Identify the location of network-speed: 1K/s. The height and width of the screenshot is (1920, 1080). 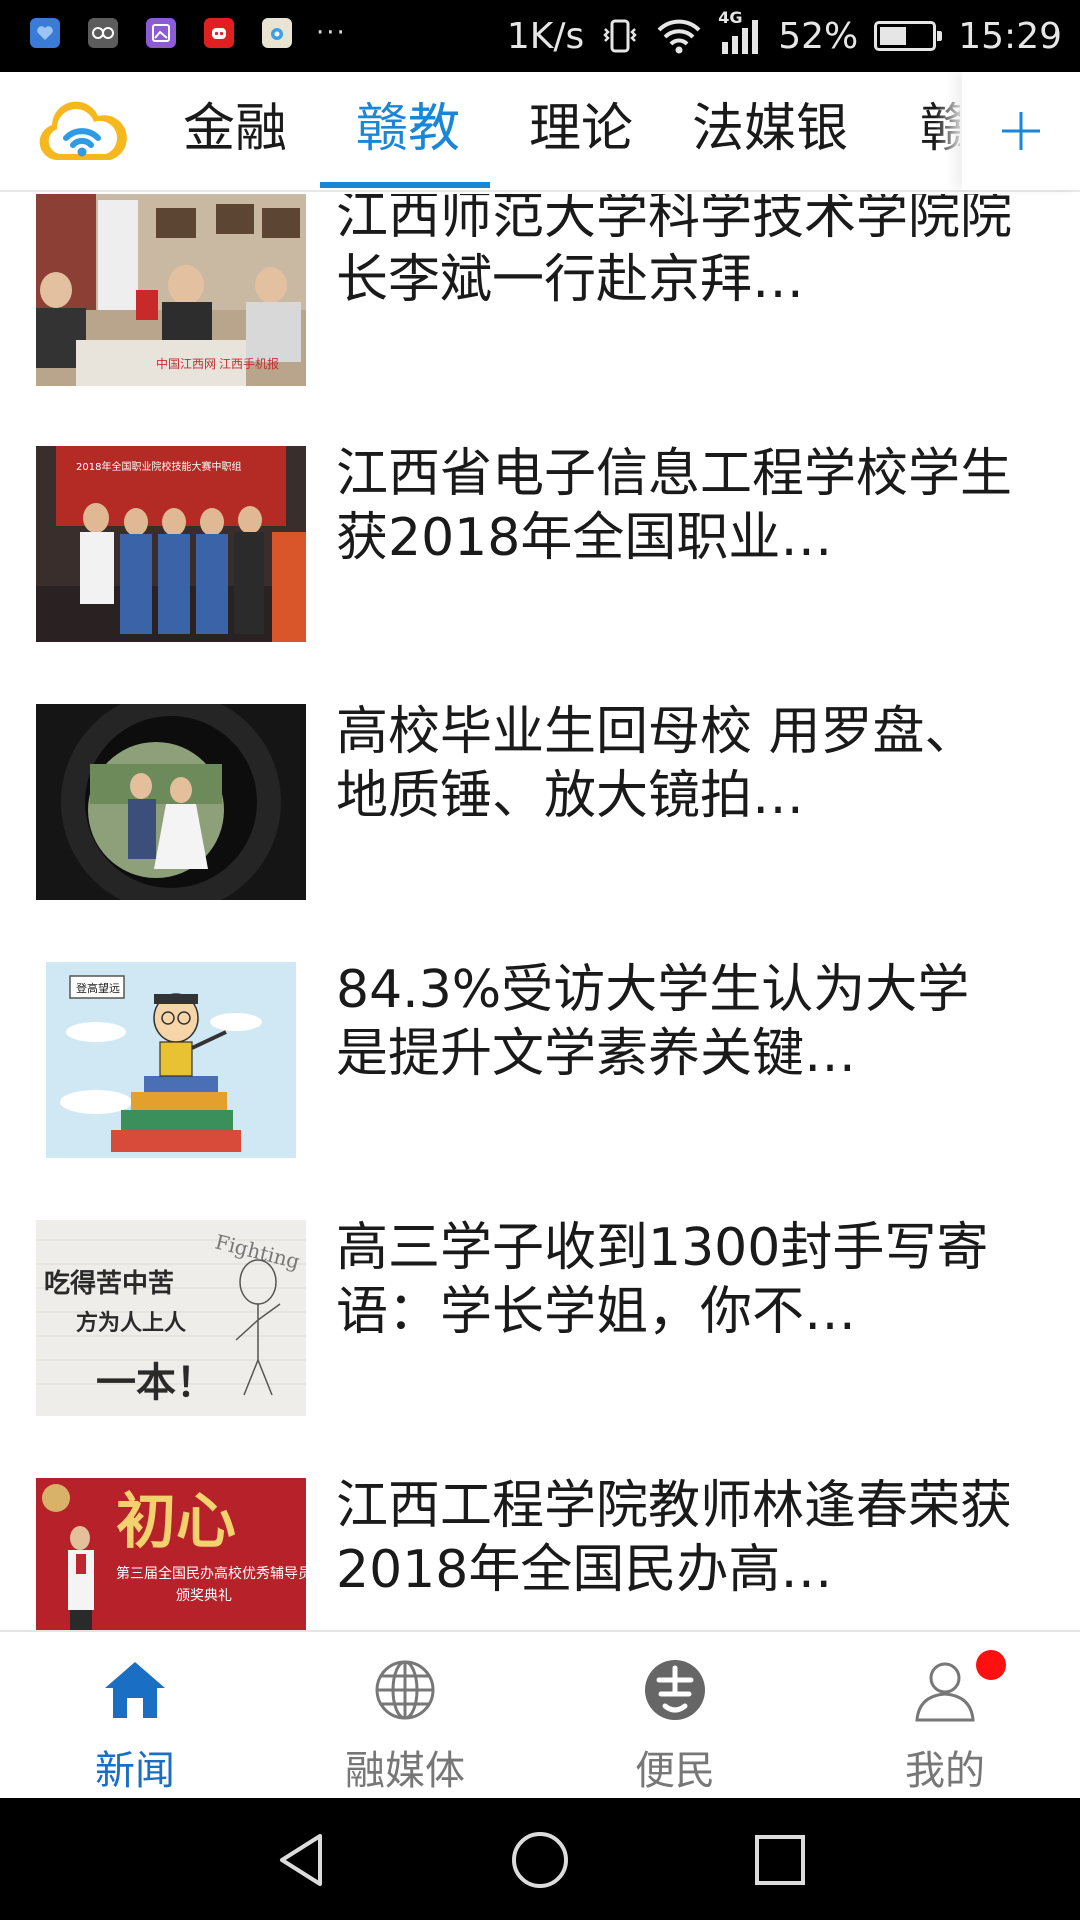
(545, 36).